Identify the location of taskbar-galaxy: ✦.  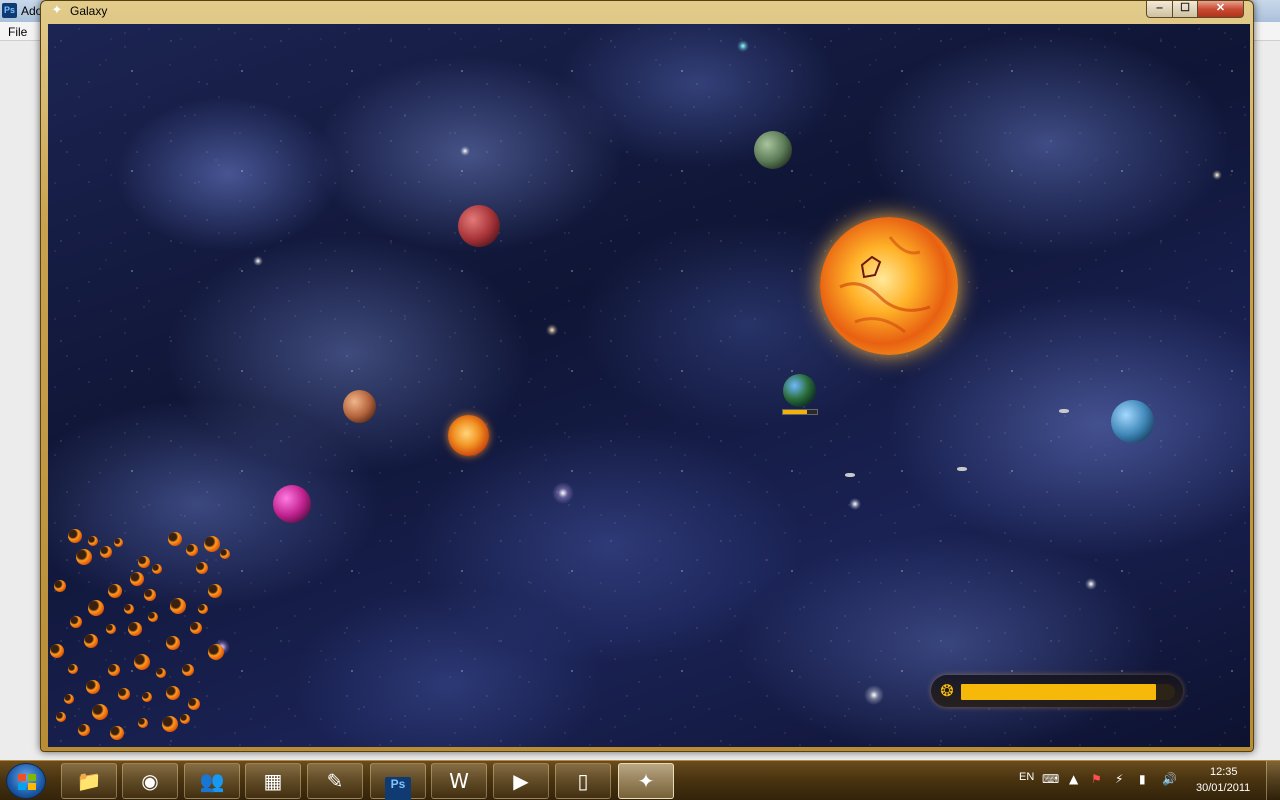
(646, 781).